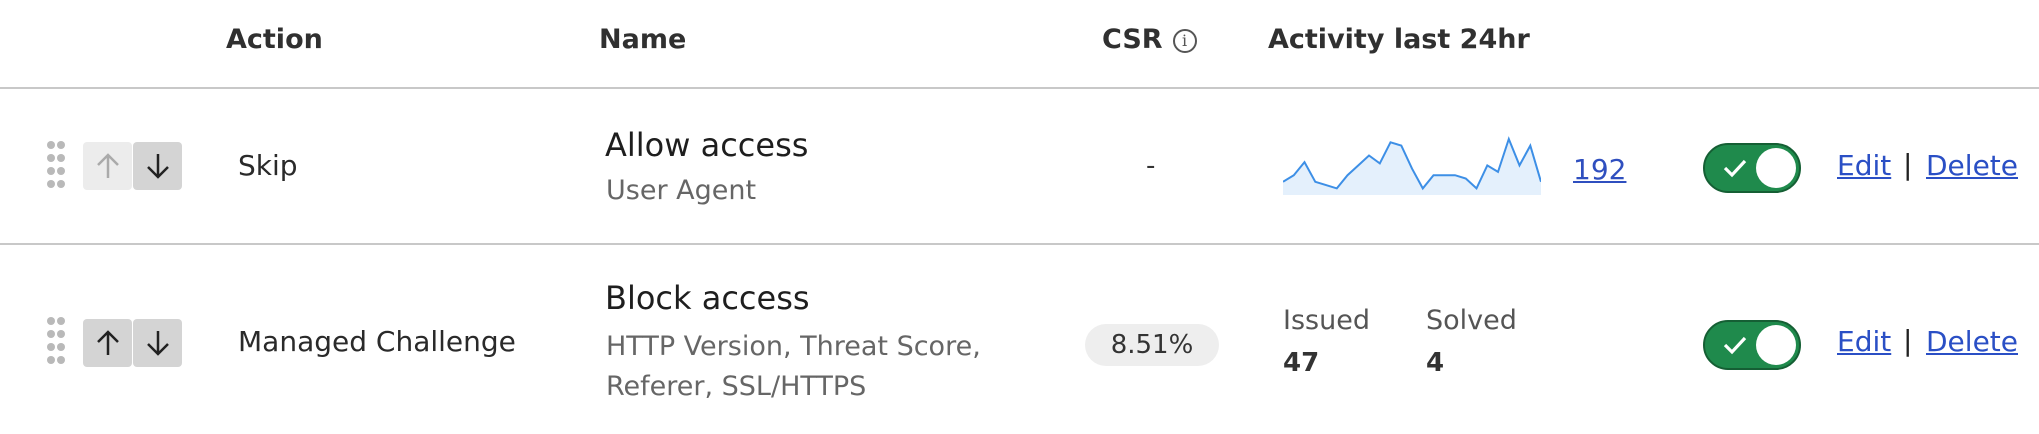 This screenshot has height=434, width=2039. What do you see at coordinates (707, 298) in the screenshot?
I see `rule-name: Block access` at bounding box center [707, 298].